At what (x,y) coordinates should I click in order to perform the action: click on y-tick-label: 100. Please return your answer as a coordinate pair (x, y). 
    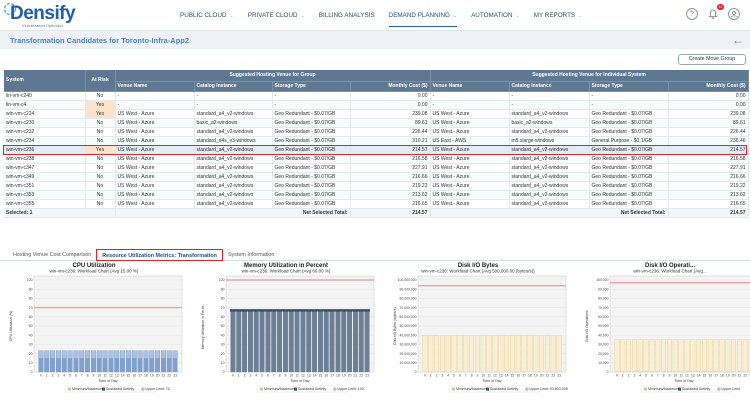
    Looking at the image, I should click on (30, 280).